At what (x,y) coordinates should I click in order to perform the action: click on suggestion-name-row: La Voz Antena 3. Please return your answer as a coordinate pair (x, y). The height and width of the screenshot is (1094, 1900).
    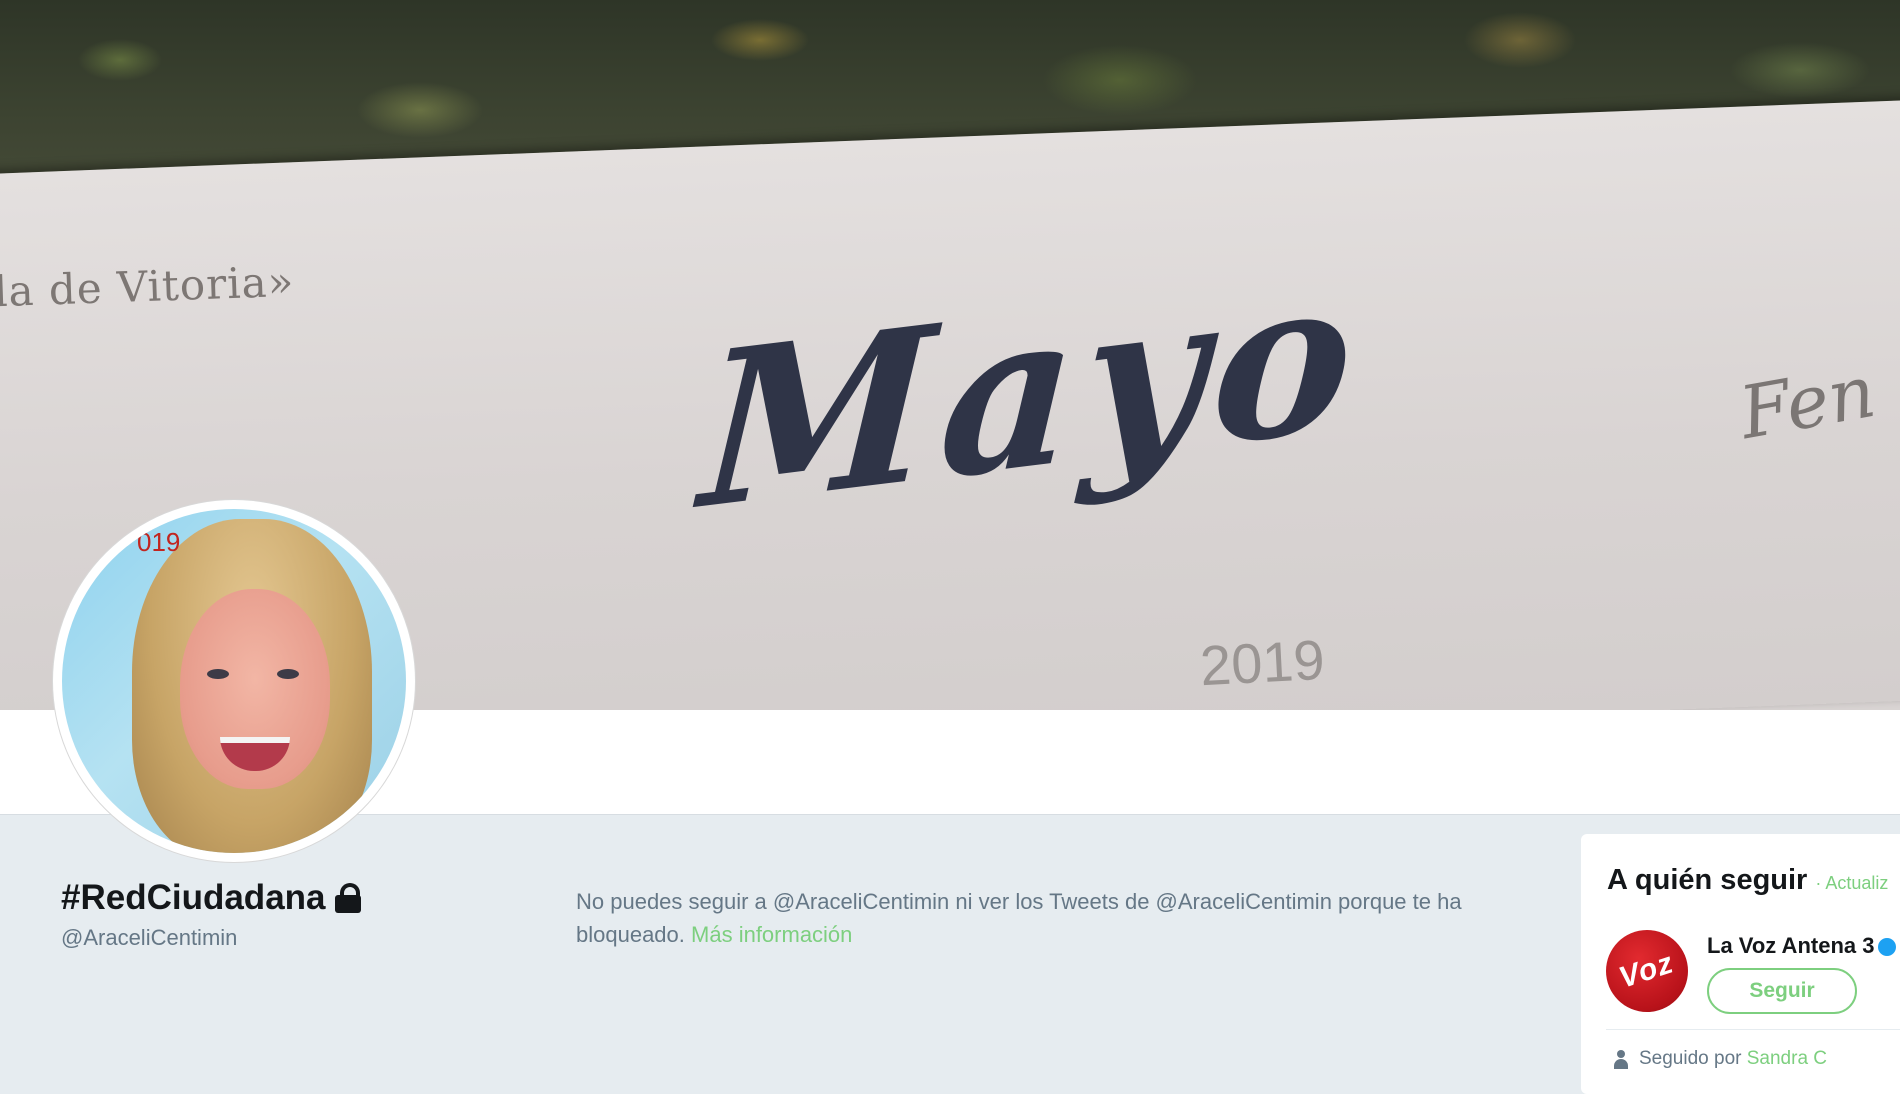
    Looking at the image, I should click on (1802, 946).